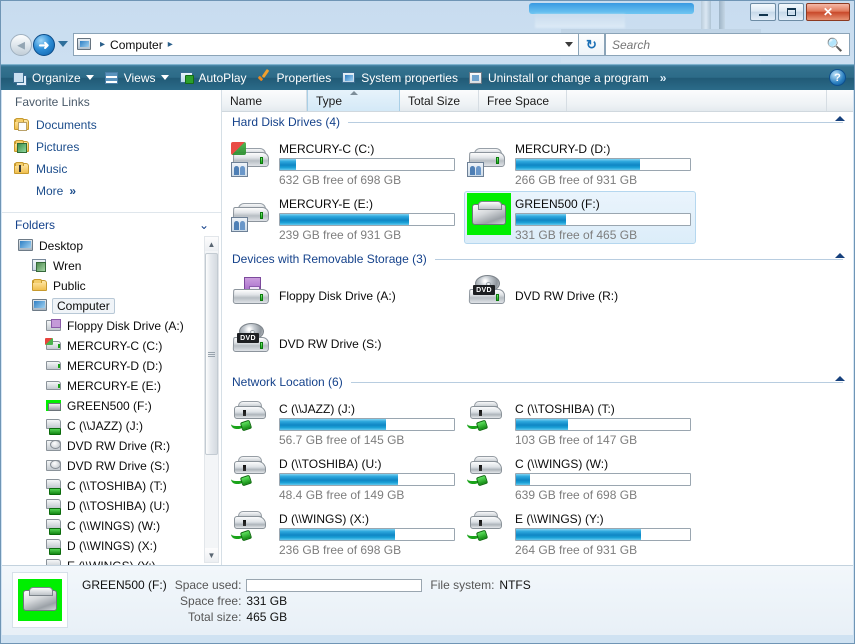 The width and height of the screenshot is (855, 644). I want to click on tree-item-label: MERCURY-C (C:), so click(115, 346).